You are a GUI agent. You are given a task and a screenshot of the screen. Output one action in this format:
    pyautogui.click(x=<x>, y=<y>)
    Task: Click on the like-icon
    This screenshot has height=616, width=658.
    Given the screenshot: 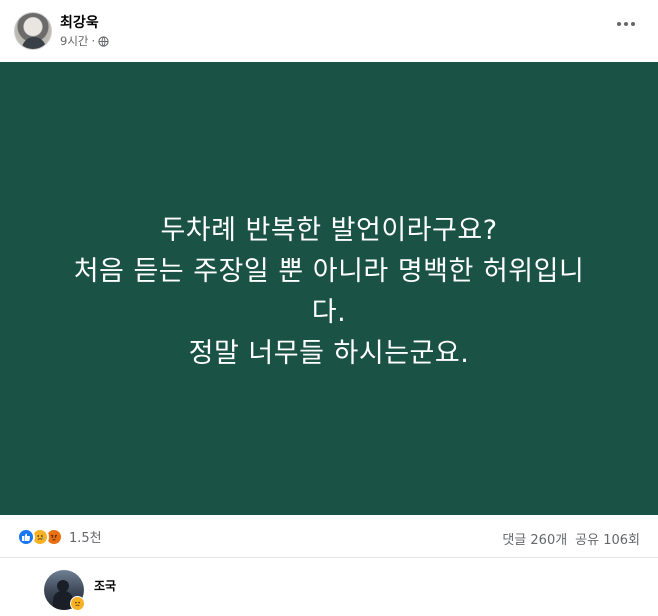 What is the action you would take?
    pyautogui.click(x=26, y=536)
    